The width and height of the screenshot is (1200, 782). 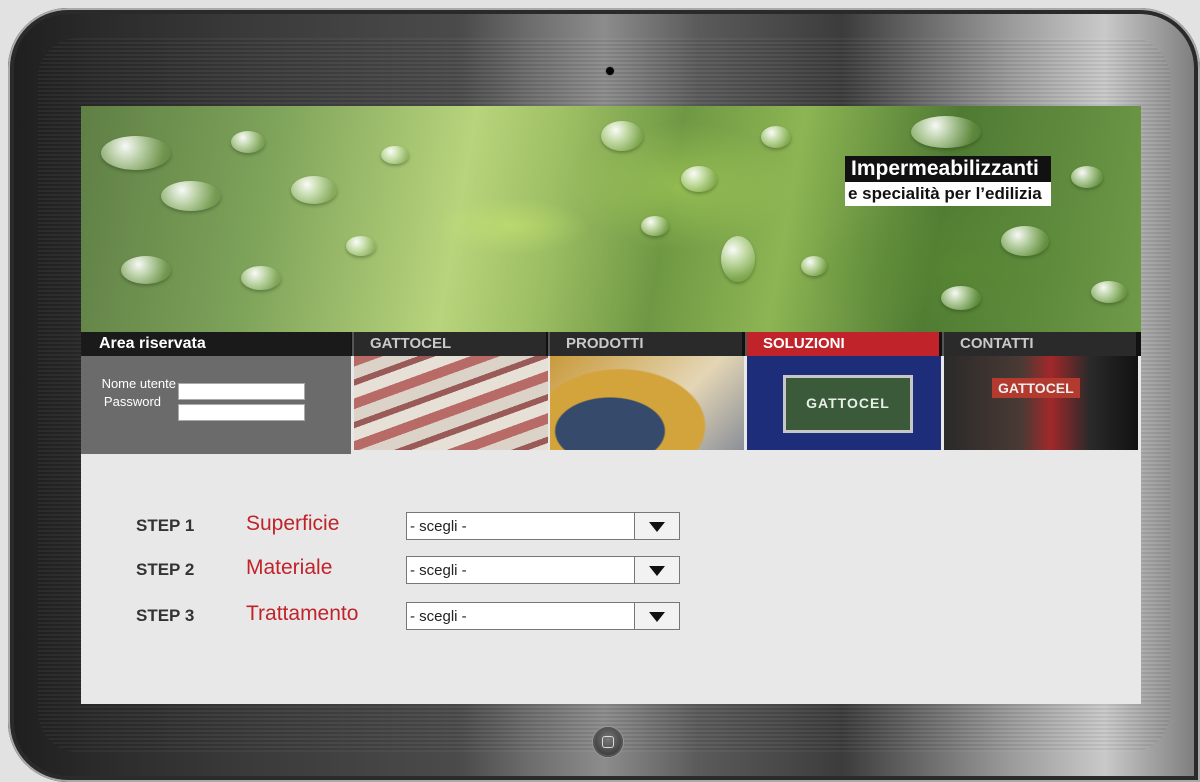 I want to click on materiale-select: - scegli -, so click(x=543, y=570).